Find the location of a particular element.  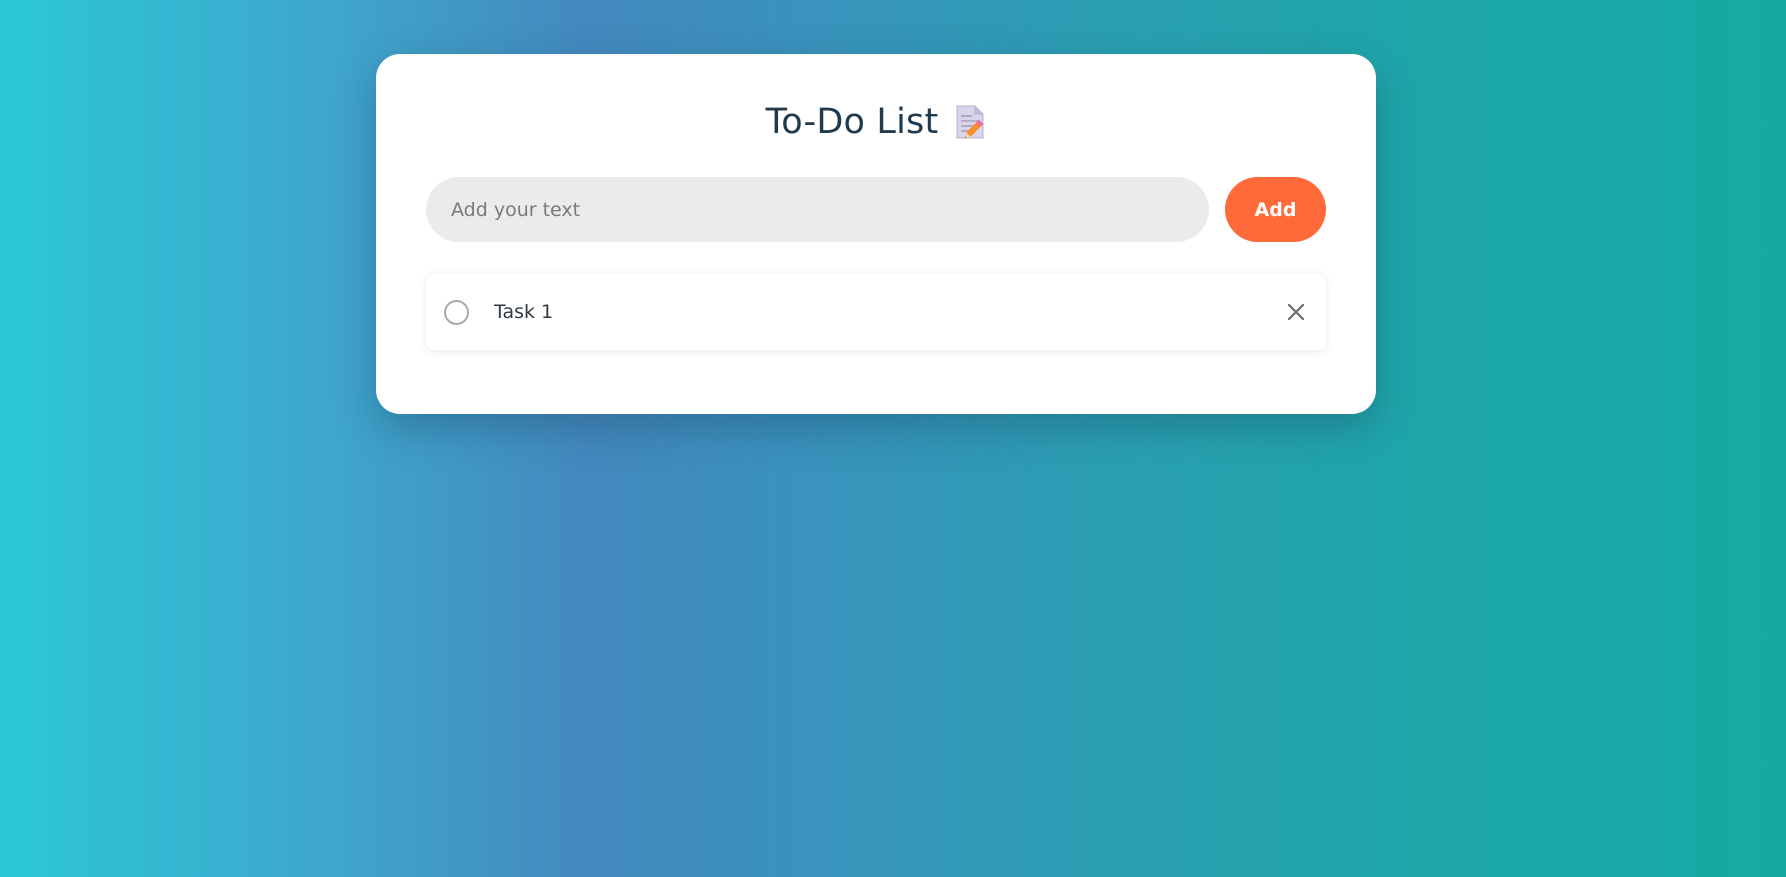

list-item: Task 1 is located at coordinates (876, 312).